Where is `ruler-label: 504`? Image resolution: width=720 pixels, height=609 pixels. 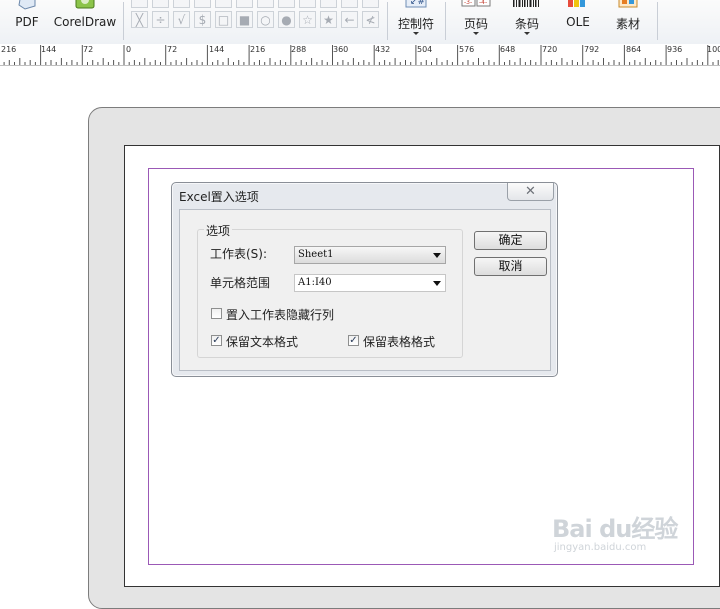
ruler-label: 504 is located at coordinates (425, 49).